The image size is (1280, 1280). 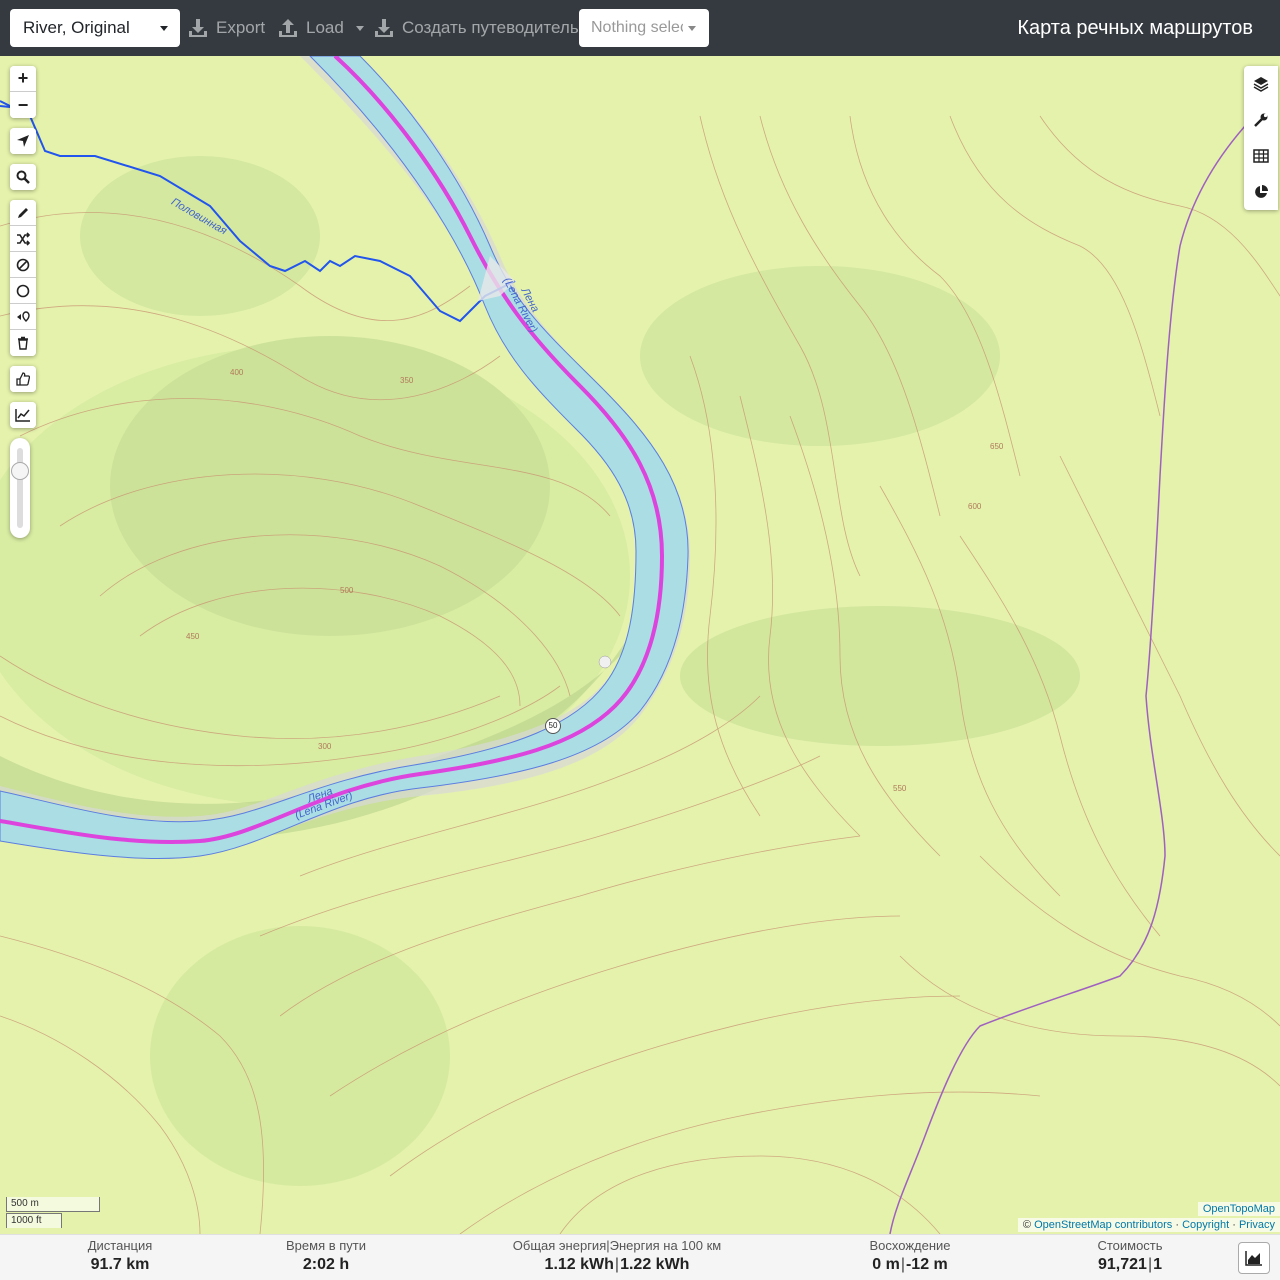 What do you see at coordinates (1103, 1225) in the screenshot?
I see `osm-link: OpenStreetMap contributors` at bounding box center [1103, 1225].